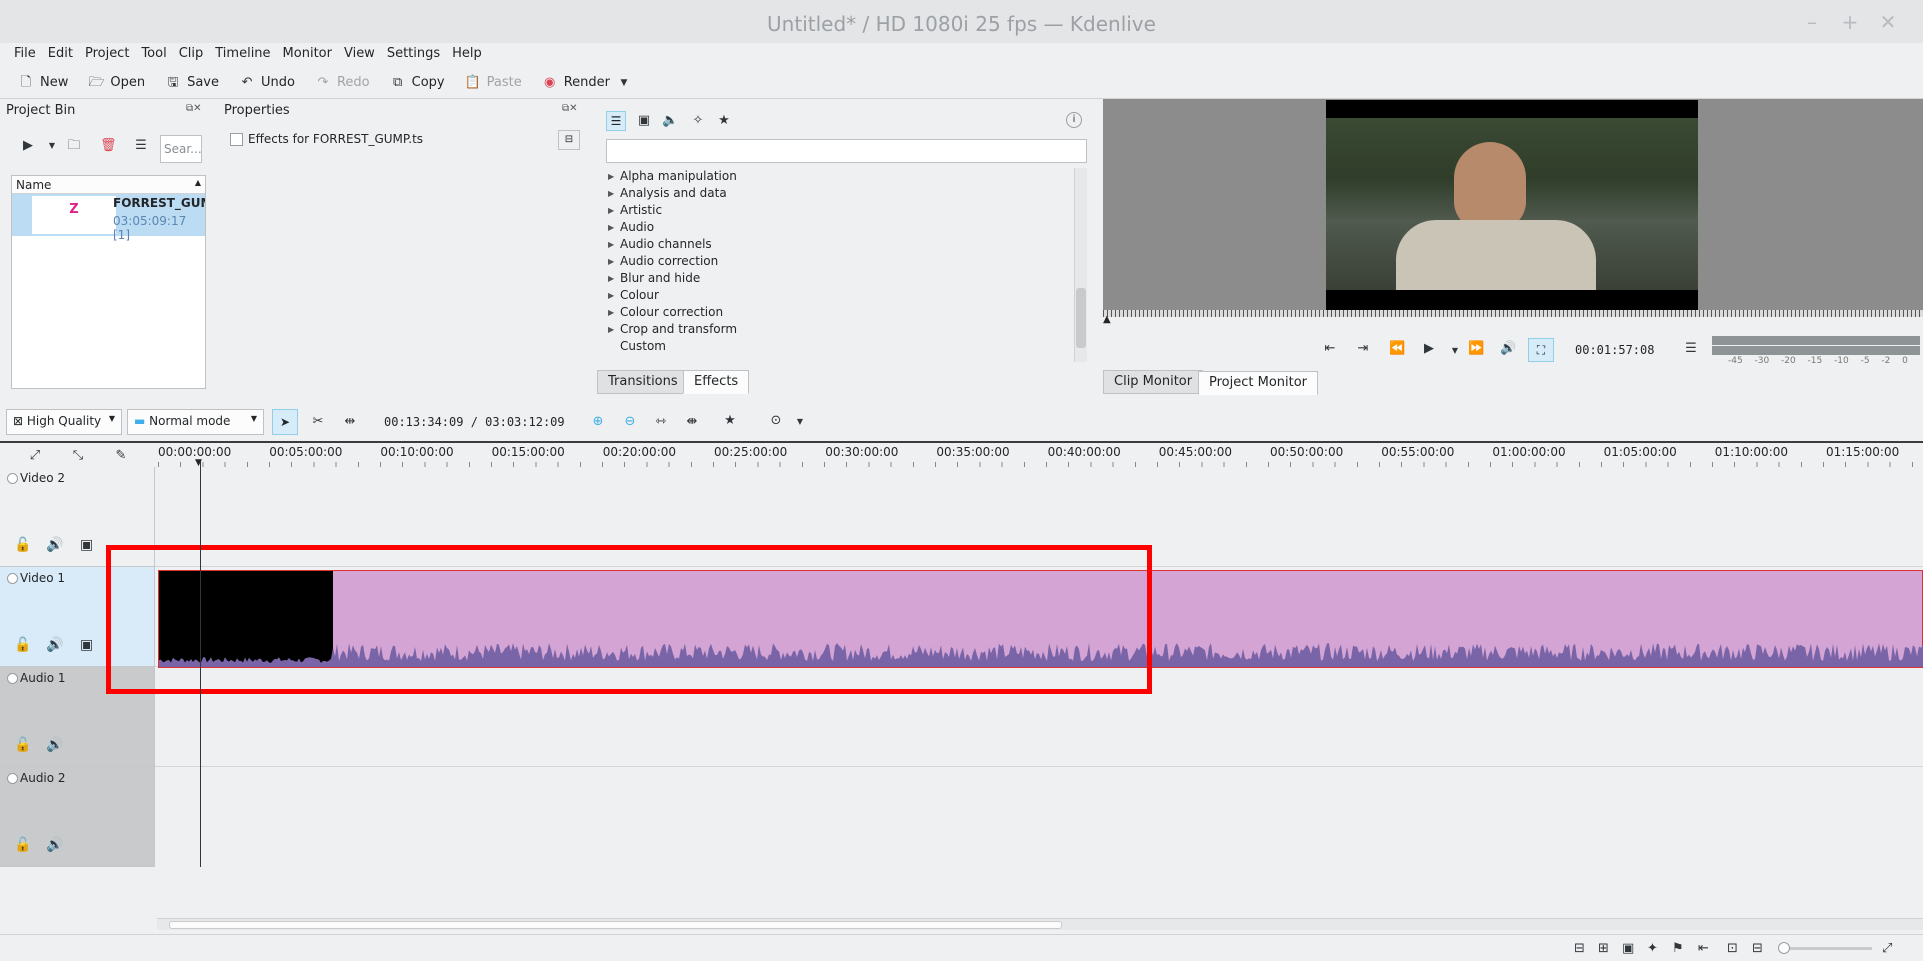  Describe the element at coordinates (839, 278) in the screenshot. I see `effect-category: ▶ Blur and hide` at that location.